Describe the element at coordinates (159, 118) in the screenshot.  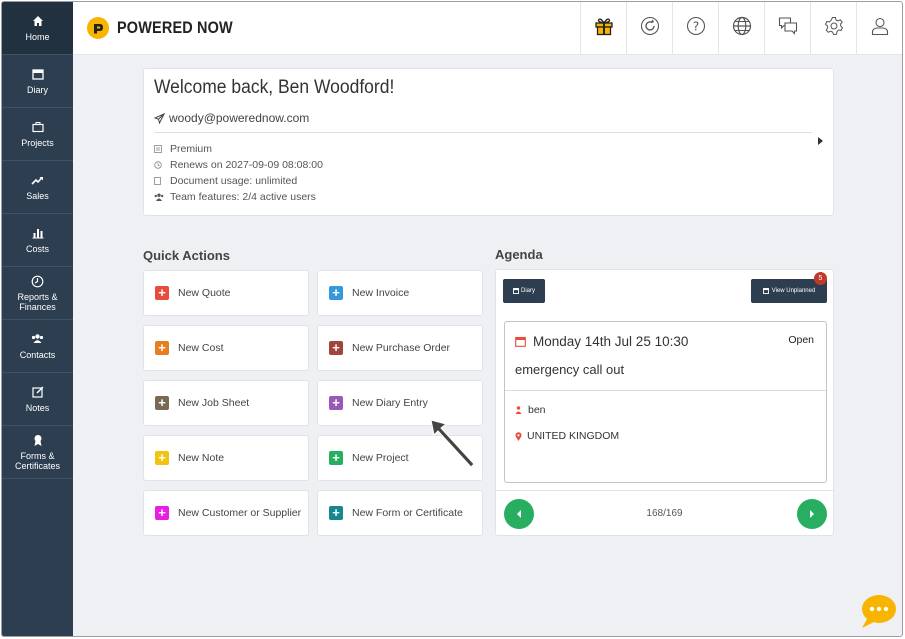
I see `send-icon` at that location.